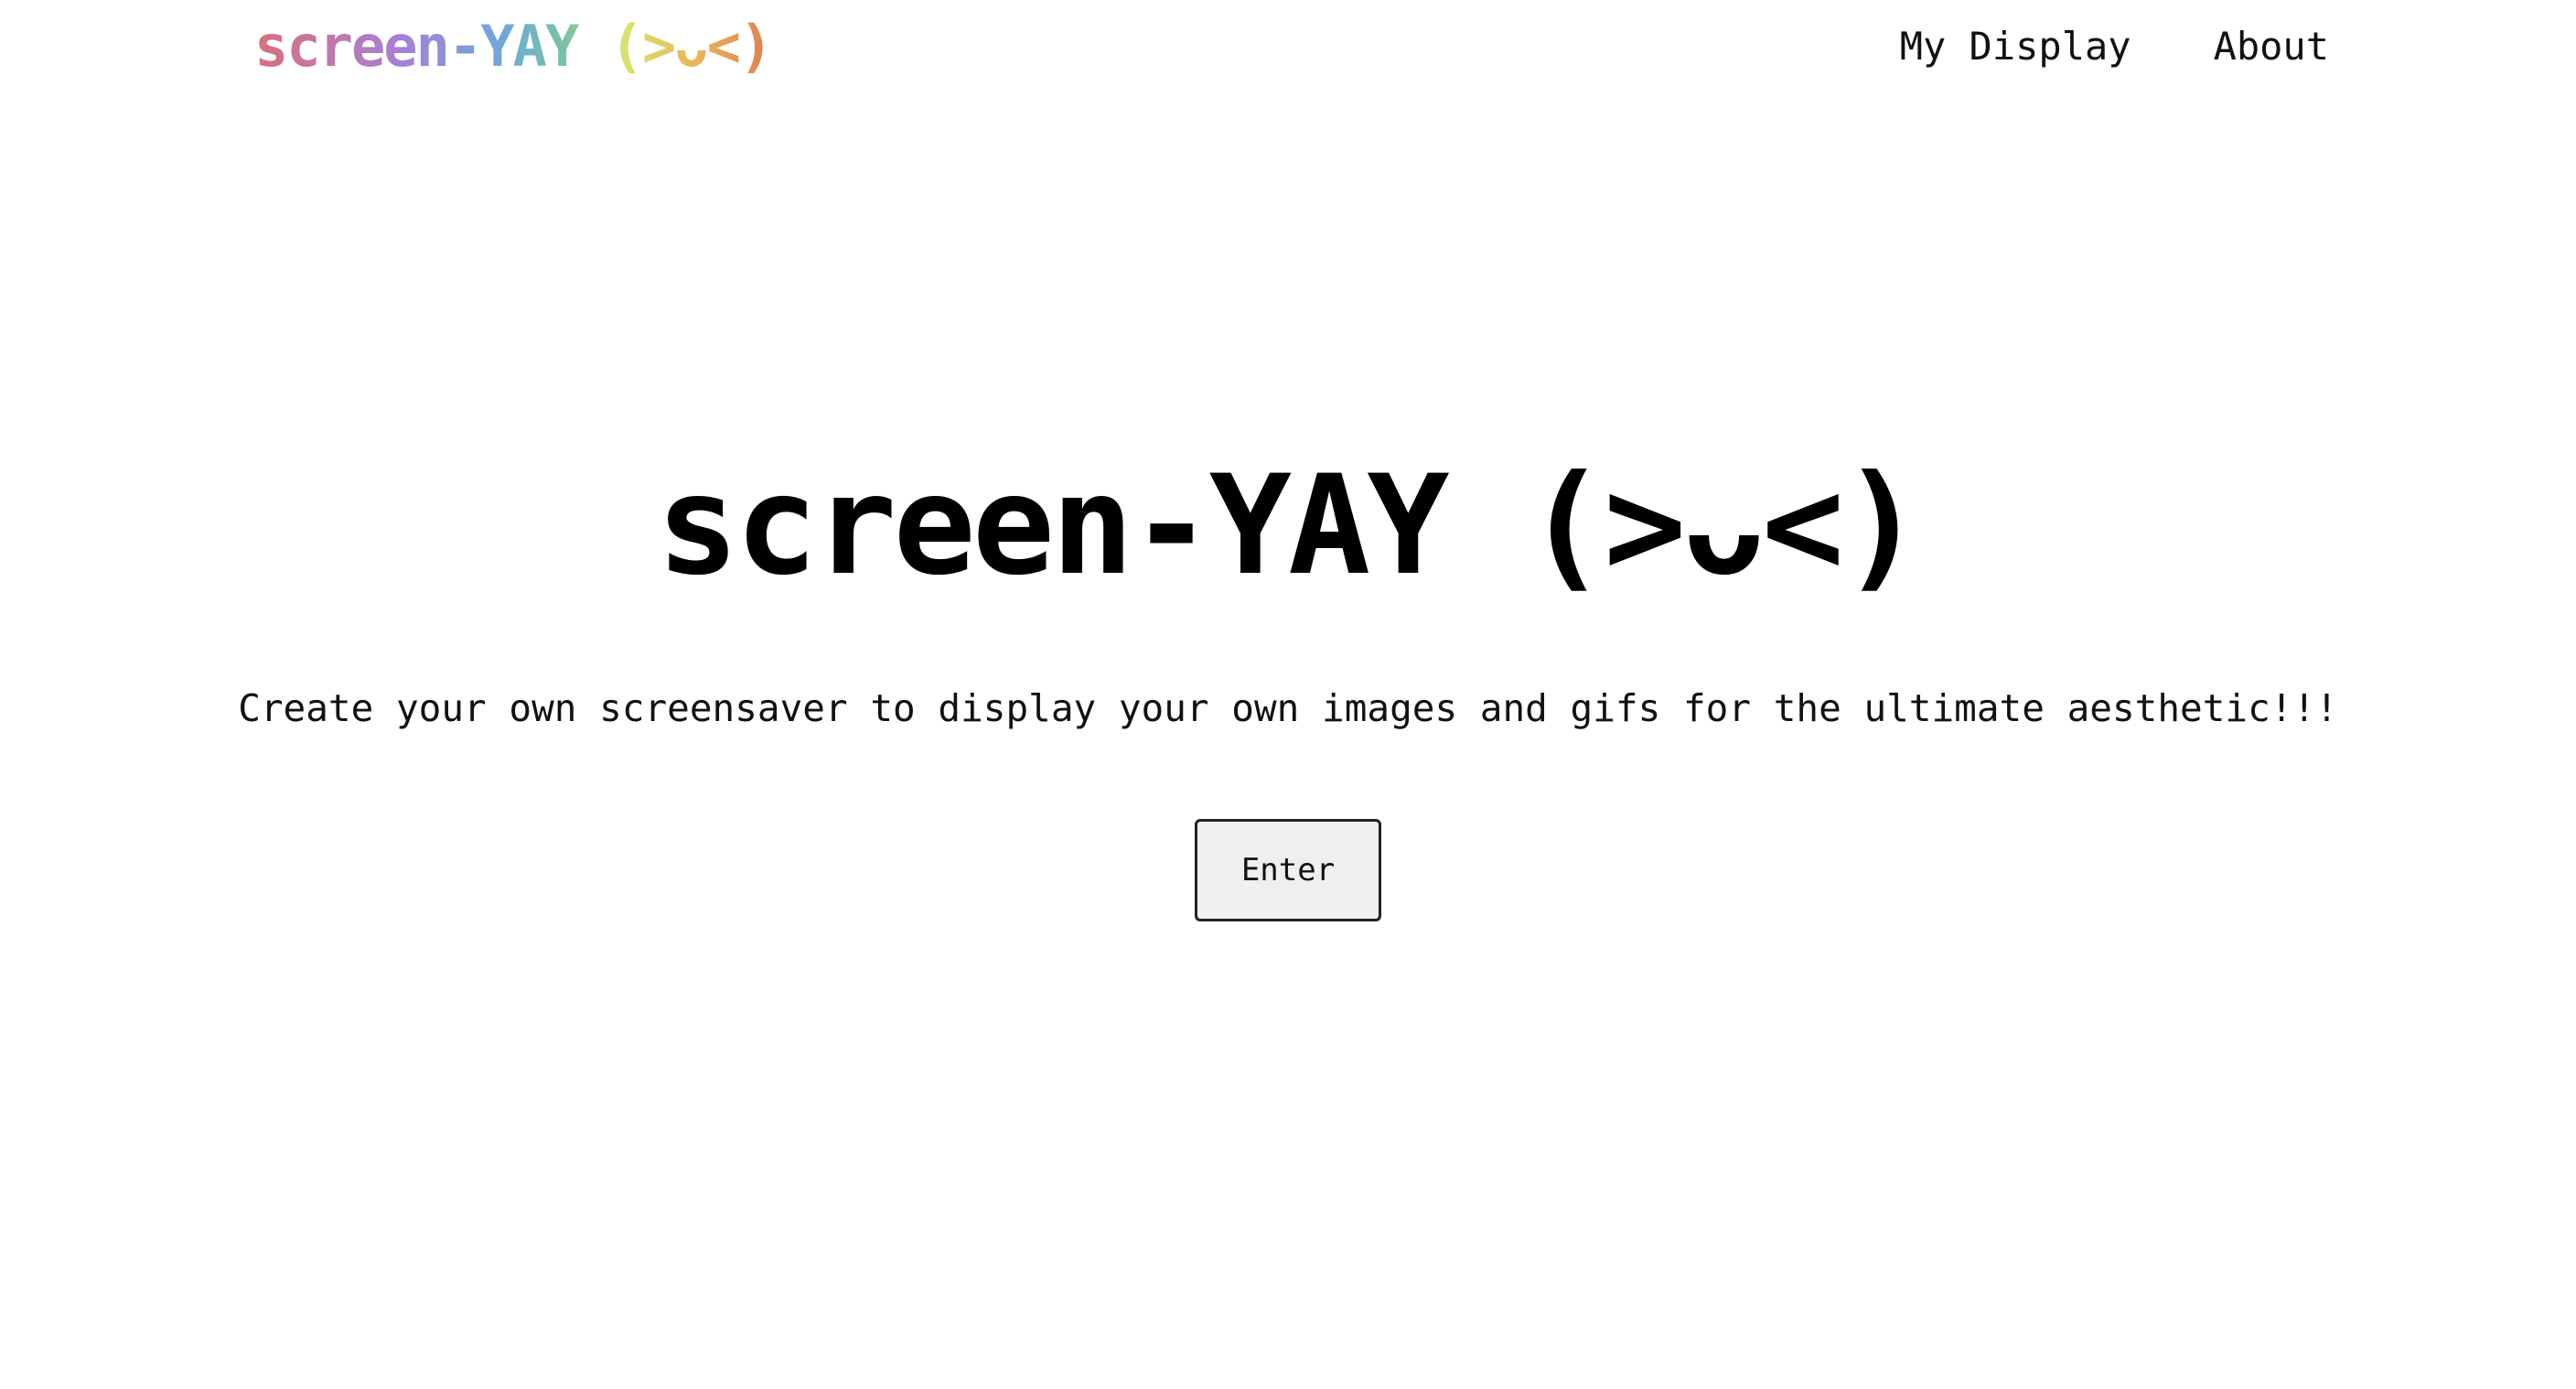 The height and width of the screenshot is (1389, 2576). Describe the element at coordinates (1288, 46) in the screenshot. I see `navbar: screen-YAY (>ᴗ<) My Display About` at that location.